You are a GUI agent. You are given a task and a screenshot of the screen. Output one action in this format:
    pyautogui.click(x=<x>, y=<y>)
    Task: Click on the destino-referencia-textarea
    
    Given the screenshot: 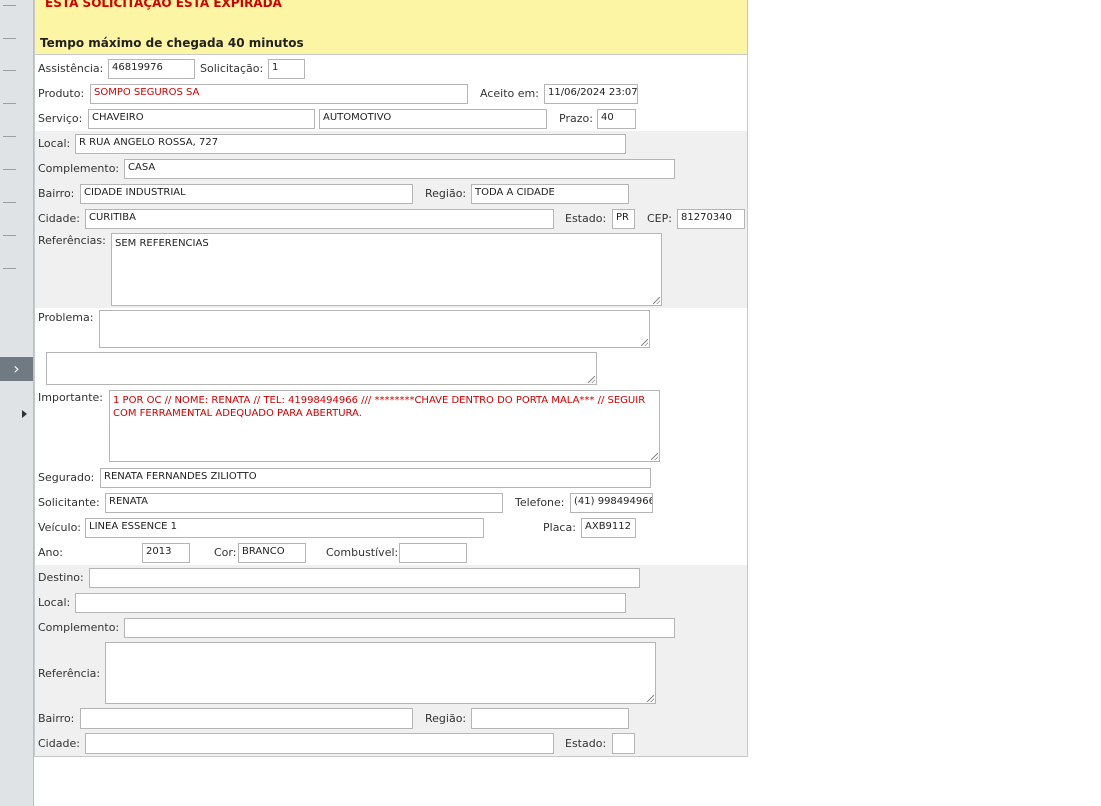 What is the action you would take?
    pyautogui.click(x=380, y=673)
    